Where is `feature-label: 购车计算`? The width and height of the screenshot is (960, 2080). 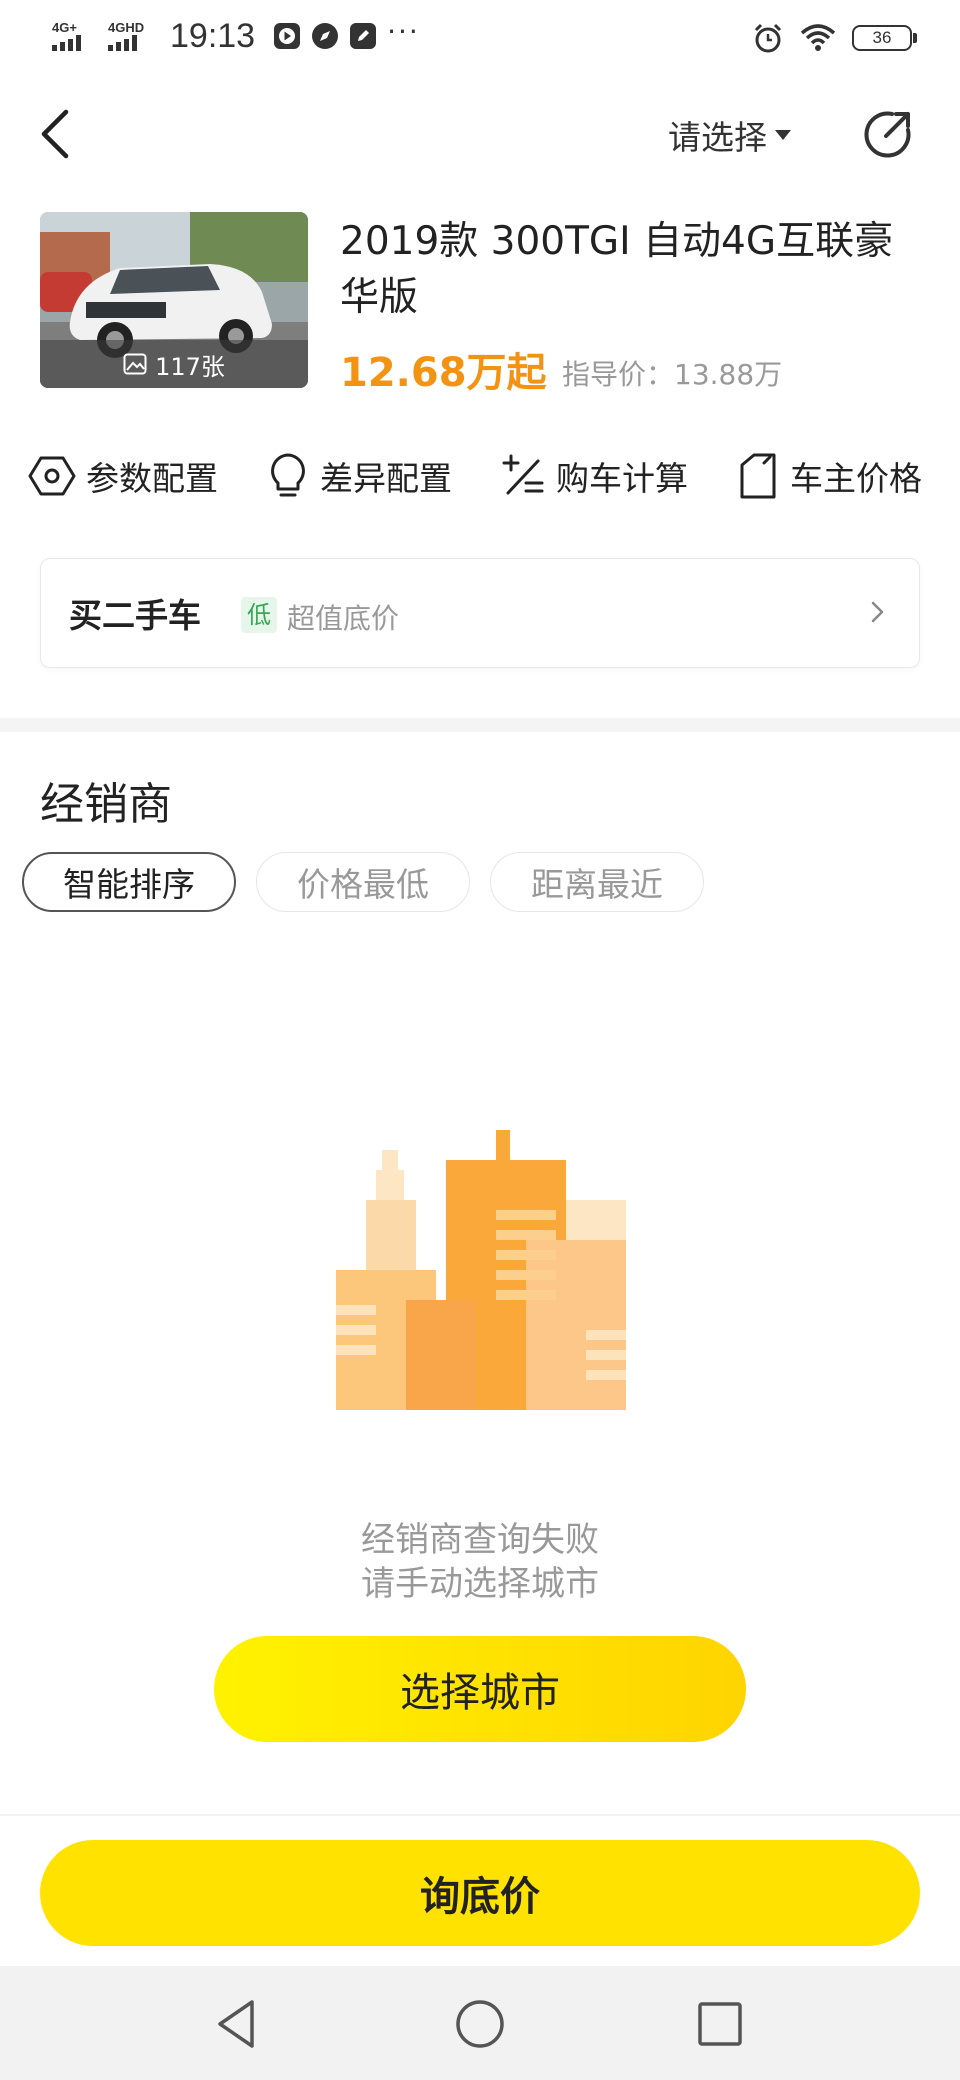 feature-label: 购车计算 is located at coordinates (622, 478).